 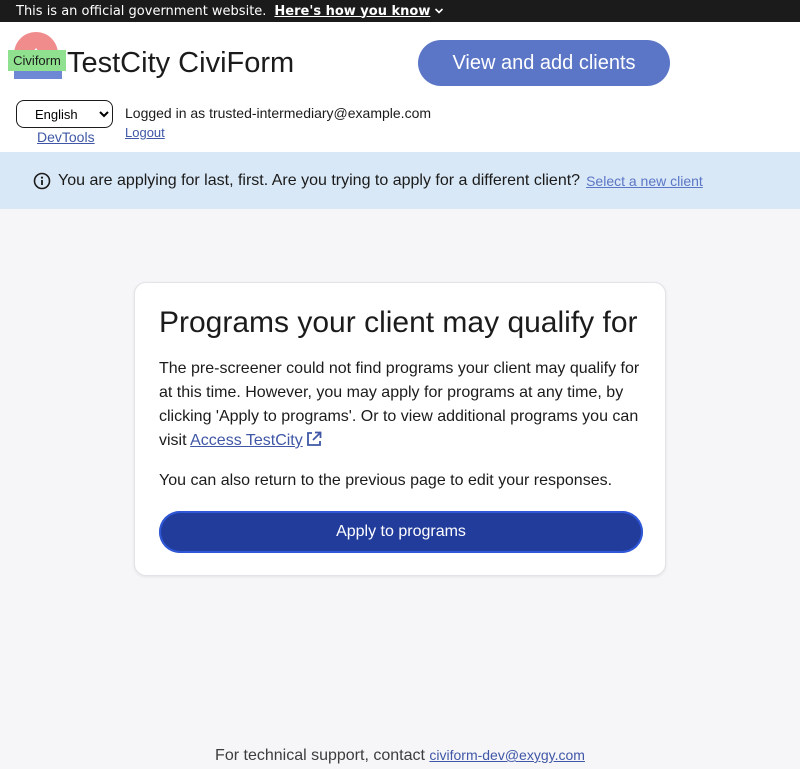 What do you see at coordinates (507, 755) in the screenshot?
I see `support-email-link: civiform-dev@exygy.com` at bounding box center [507, 755].